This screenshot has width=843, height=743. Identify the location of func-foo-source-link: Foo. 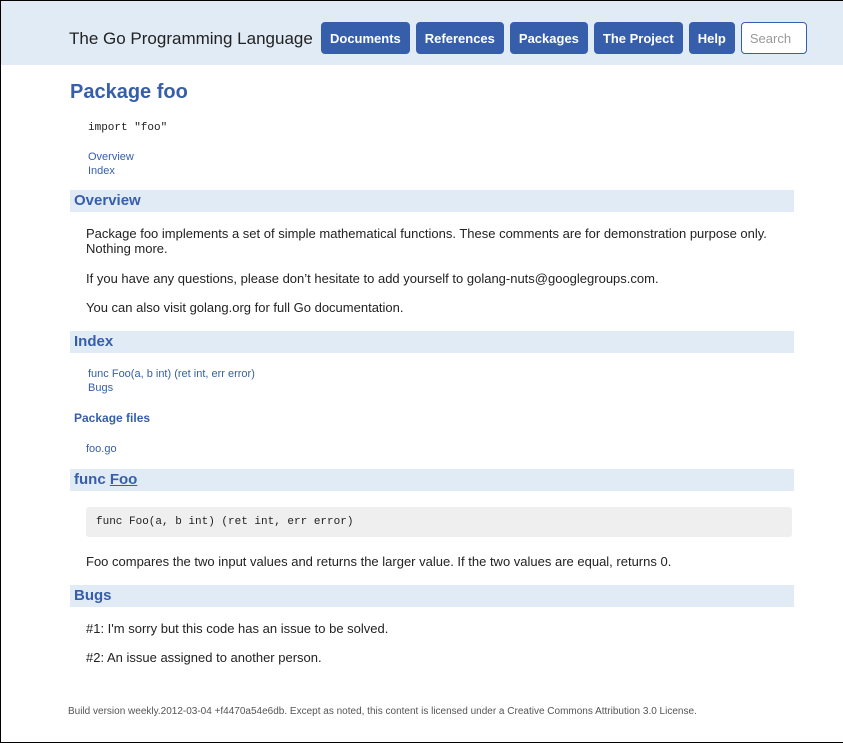
(124, 479).